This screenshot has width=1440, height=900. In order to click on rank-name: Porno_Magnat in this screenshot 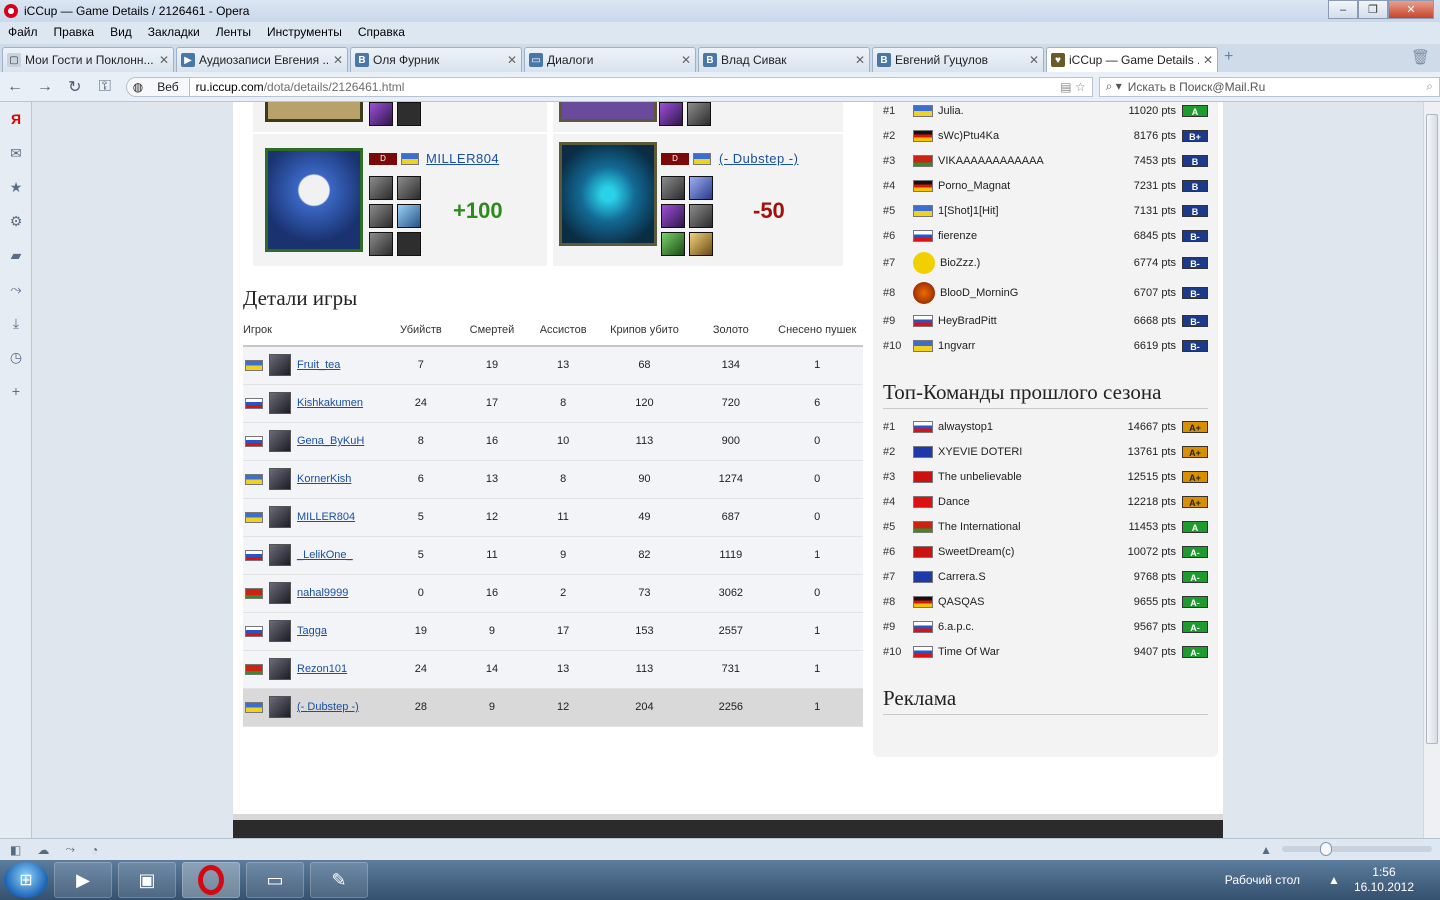, I will do `click(1027, 186)`.